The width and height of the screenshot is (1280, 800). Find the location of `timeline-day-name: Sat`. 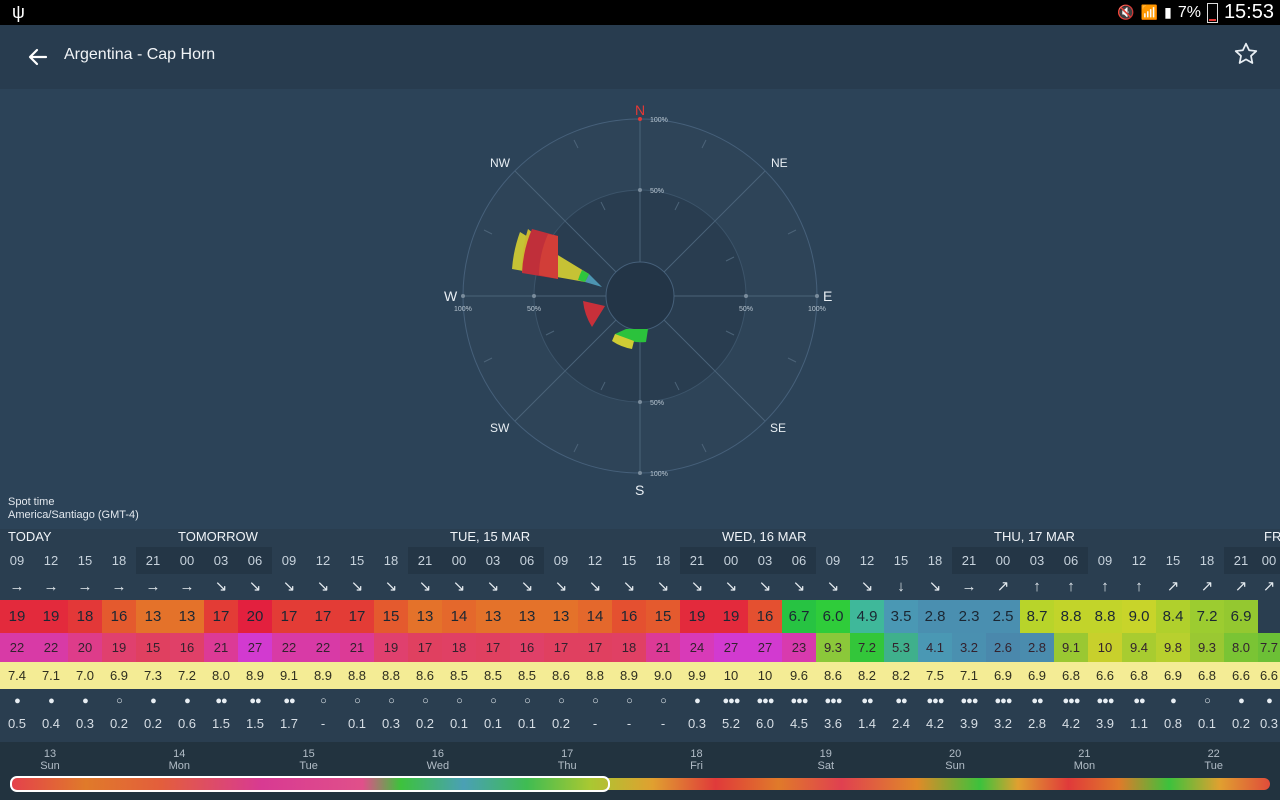

timeline-day-name: Sat is located at coordinates (826, 766).